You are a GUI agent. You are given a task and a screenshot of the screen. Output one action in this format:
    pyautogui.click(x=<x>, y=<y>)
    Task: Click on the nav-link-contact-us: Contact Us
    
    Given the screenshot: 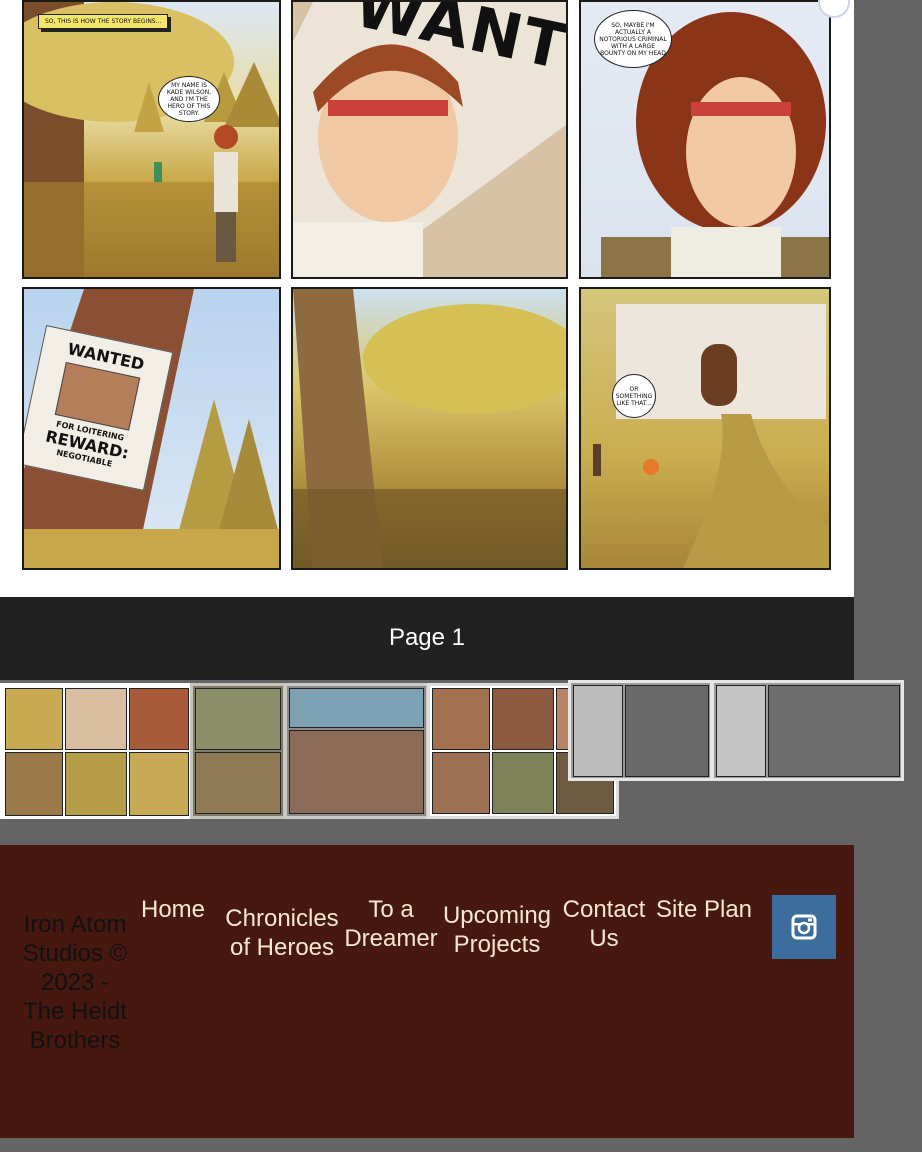 What is the action you would take?
    pyautogui.click(x=604, y=924)
    